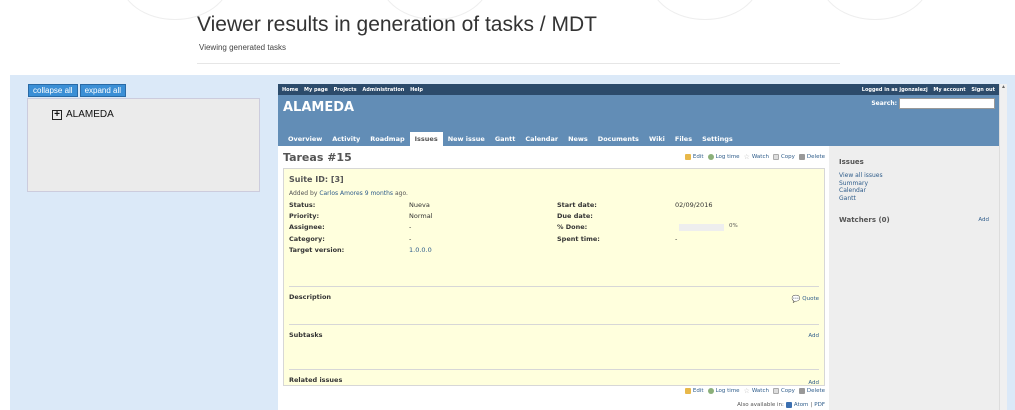 The width and height of the screenshot is (1015, 410). What do you see at coordinates (1003, 87) in the screenshot?
I see `scroll-up-icon: ▲` at bounding box center [1003, 87].